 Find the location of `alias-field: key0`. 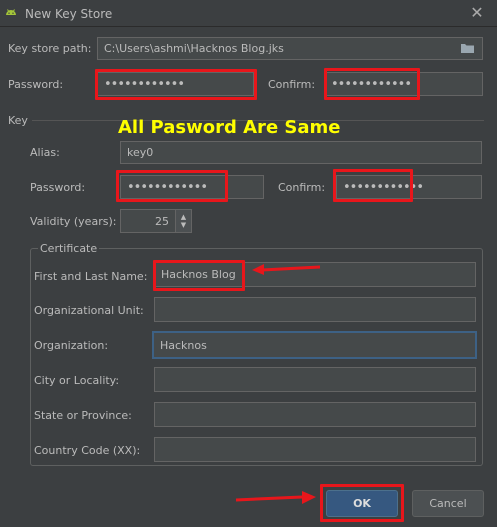

alias-field: key0 is located at coordinates (301, 152).